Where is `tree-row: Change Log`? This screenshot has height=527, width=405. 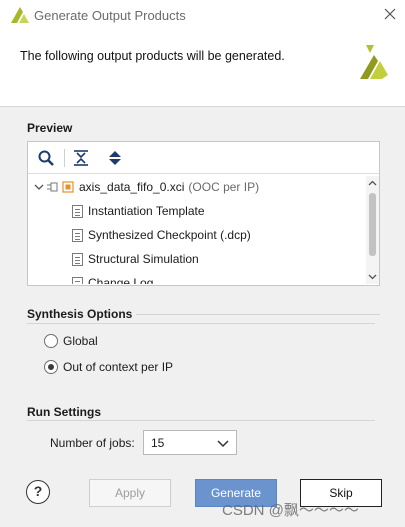 tree-row: Change Log is located at coordinates (112, 278).